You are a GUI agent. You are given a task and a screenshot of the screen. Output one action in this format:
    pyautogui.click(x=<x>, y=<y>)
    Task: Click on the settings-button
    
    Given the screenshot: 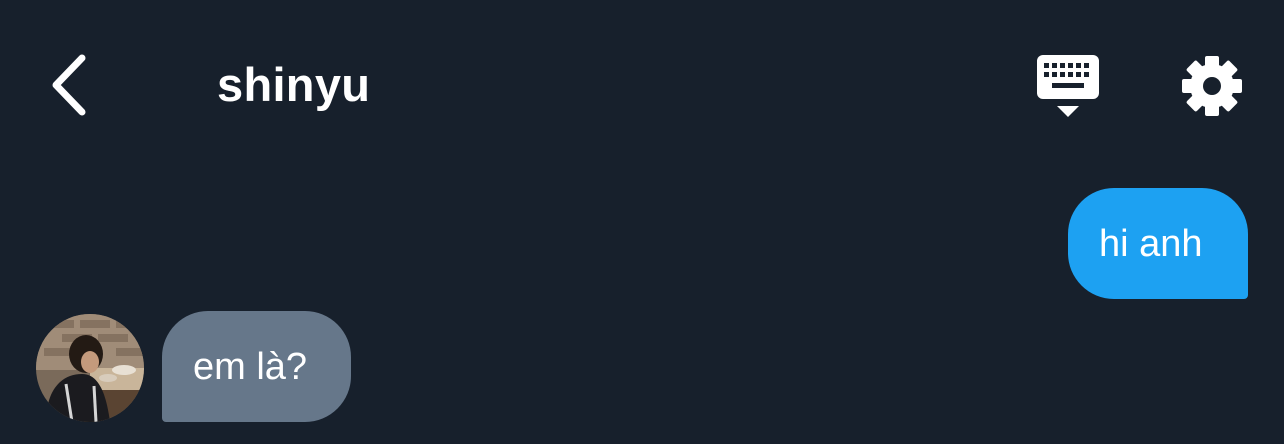 What is the action you would take?
    pyautogui.click(x=1212, y=86)
    